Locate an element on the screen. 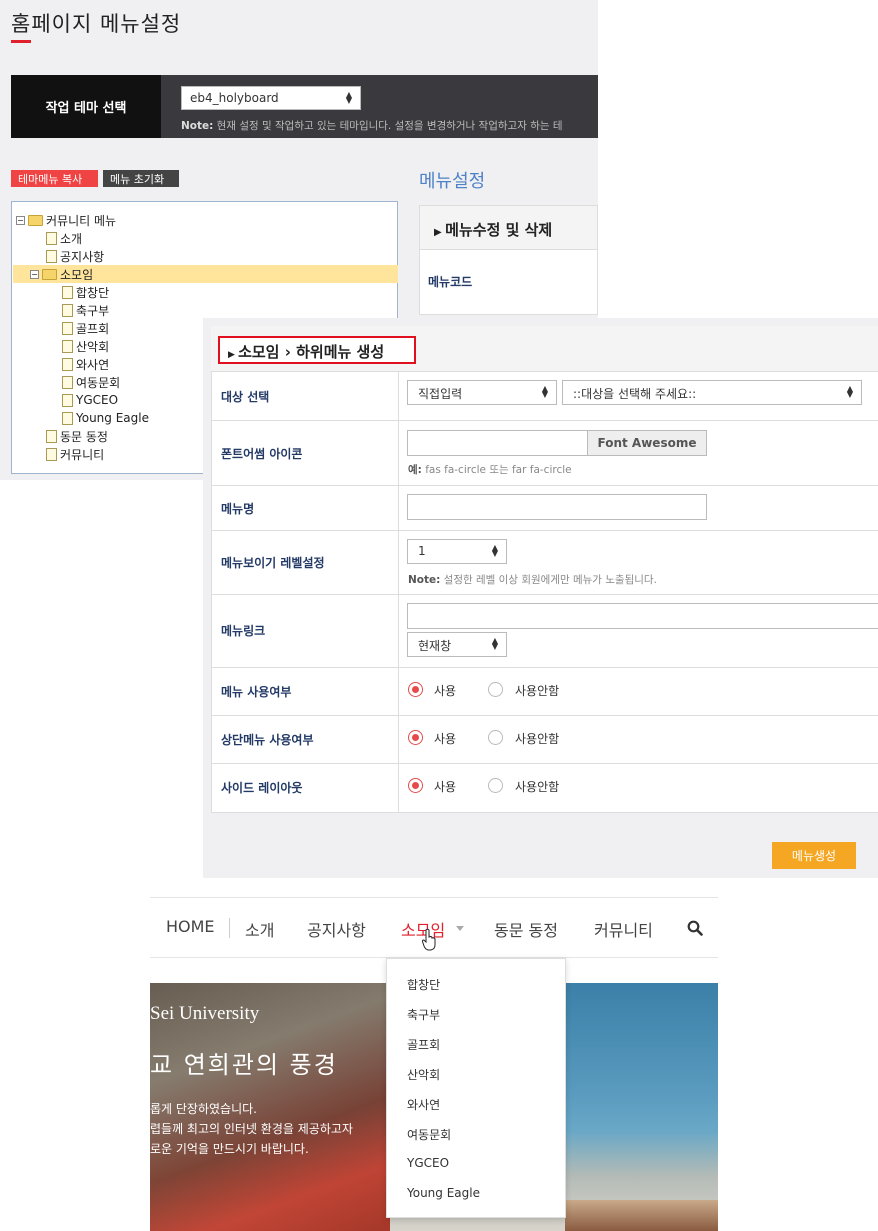 Image resolution: width=878 pixels, height=1231 pixels. theme-label: 작업 테마 선택 is located at coordinates (86, 106).